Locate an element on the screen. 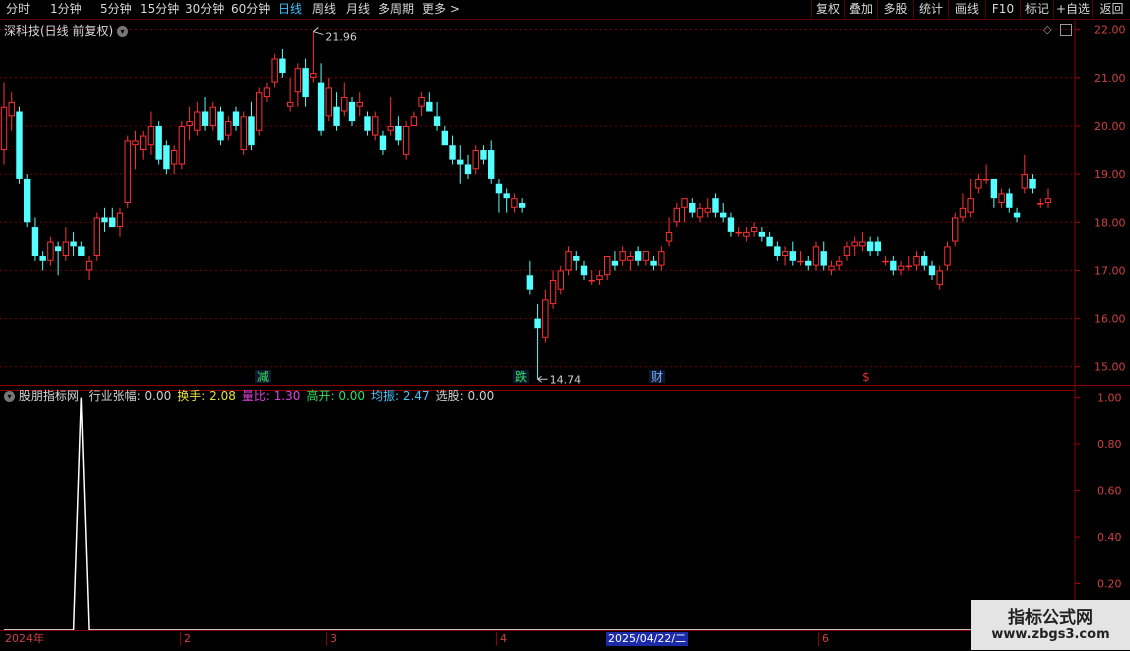 The height and width of the screenshot is (651, 1130). low-price-label: 14.74 is located at coordinates (566, 379).